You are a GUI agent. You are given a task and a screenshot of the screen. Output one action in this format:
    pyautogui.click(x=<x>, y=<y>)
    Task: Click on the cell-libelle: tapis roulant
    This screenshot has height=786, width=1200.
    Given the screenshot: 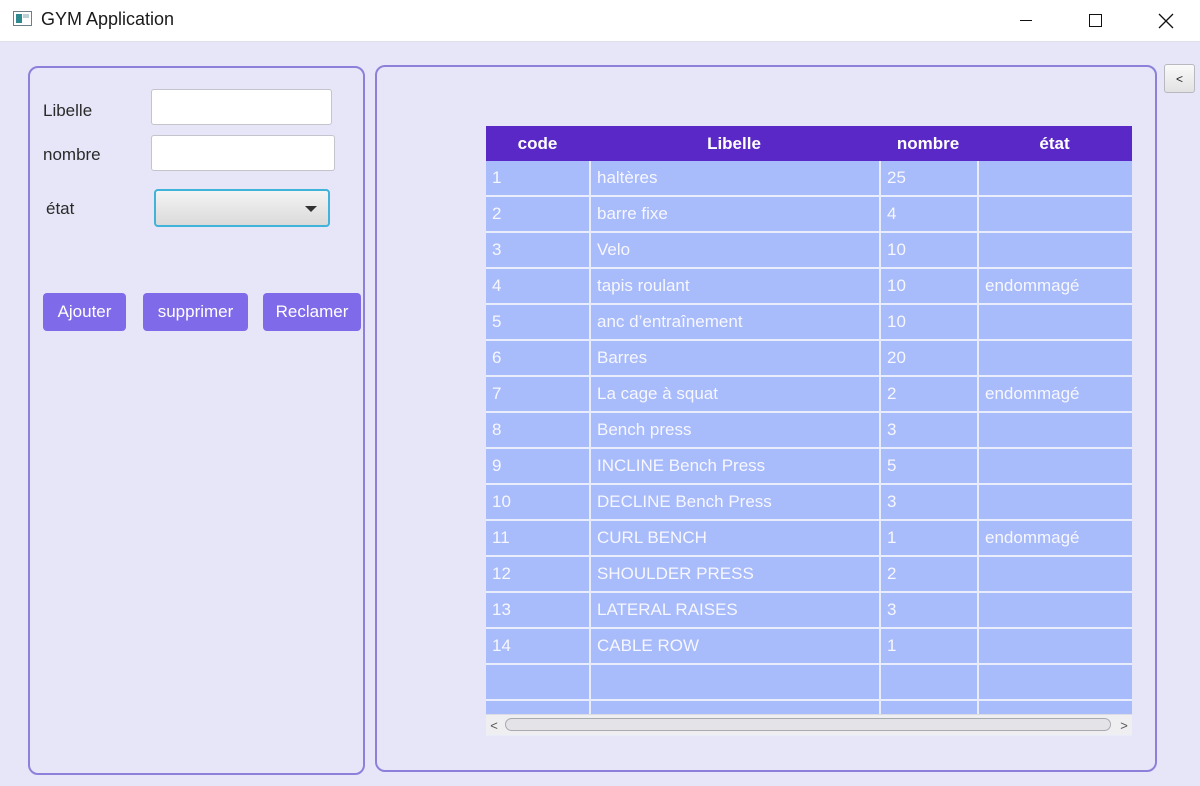 What is the action you would take?
    pyautogui.click(x=734, y=286)
    